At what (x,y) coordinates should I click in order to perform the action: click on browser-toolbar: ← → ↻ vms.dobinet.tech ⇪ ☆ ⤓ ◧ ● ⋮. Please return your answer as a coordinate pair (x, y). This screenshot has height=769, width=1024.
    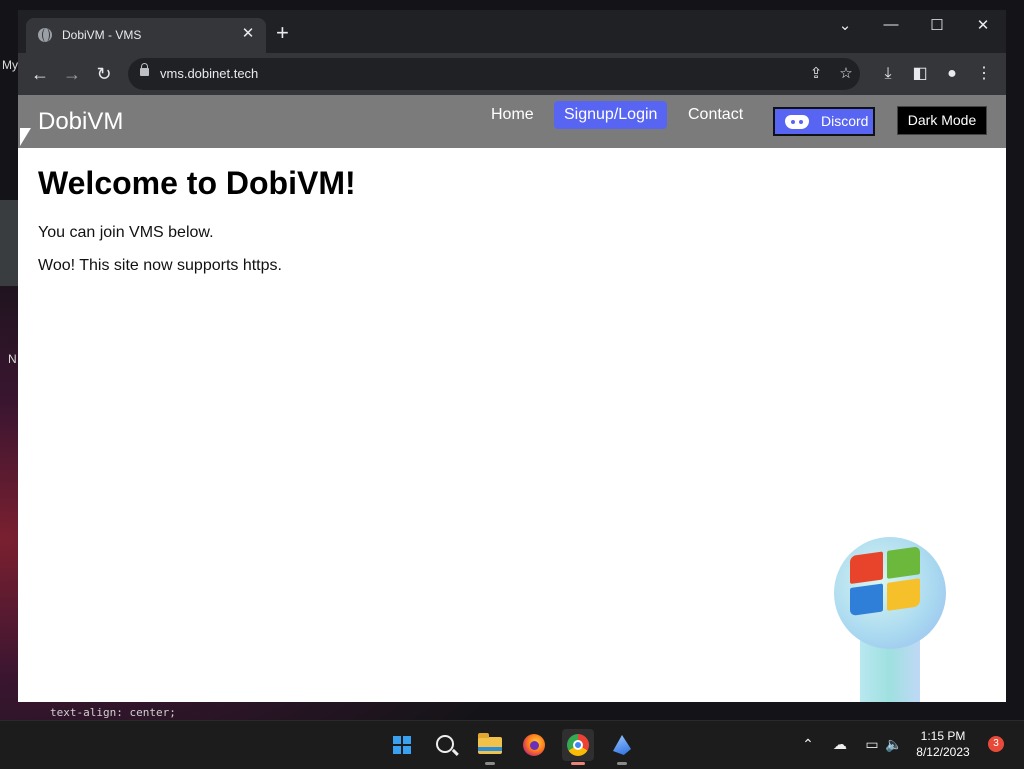
    Looking at the image, I should click on (512, 74).